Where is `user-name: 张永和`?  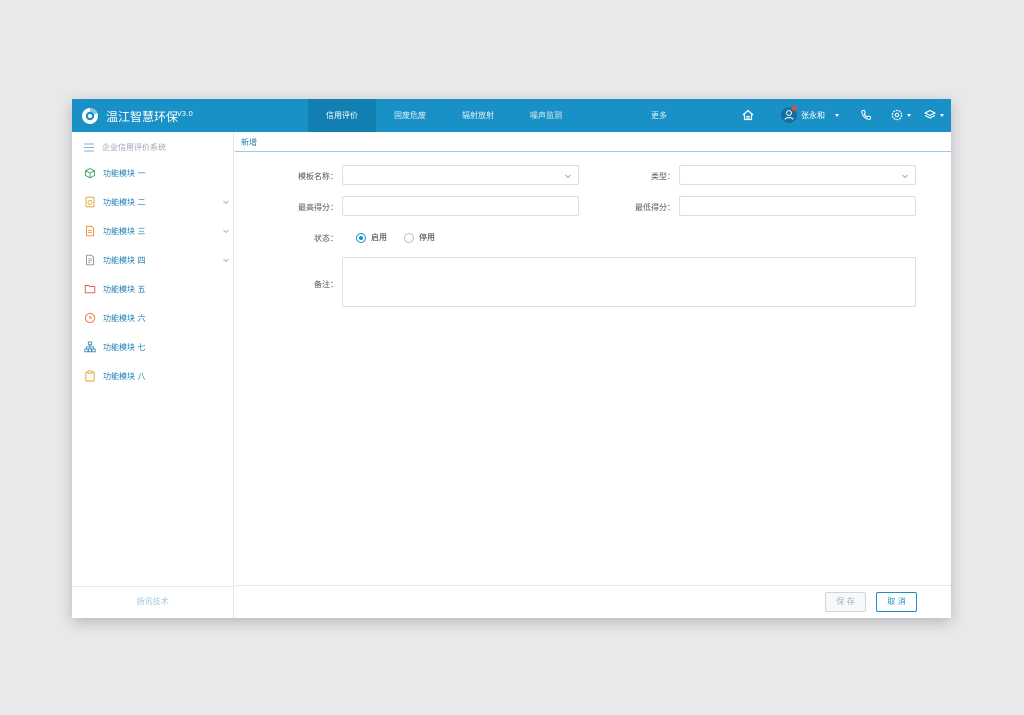
user-name: 张永和 is located at coordinates (813, 115).